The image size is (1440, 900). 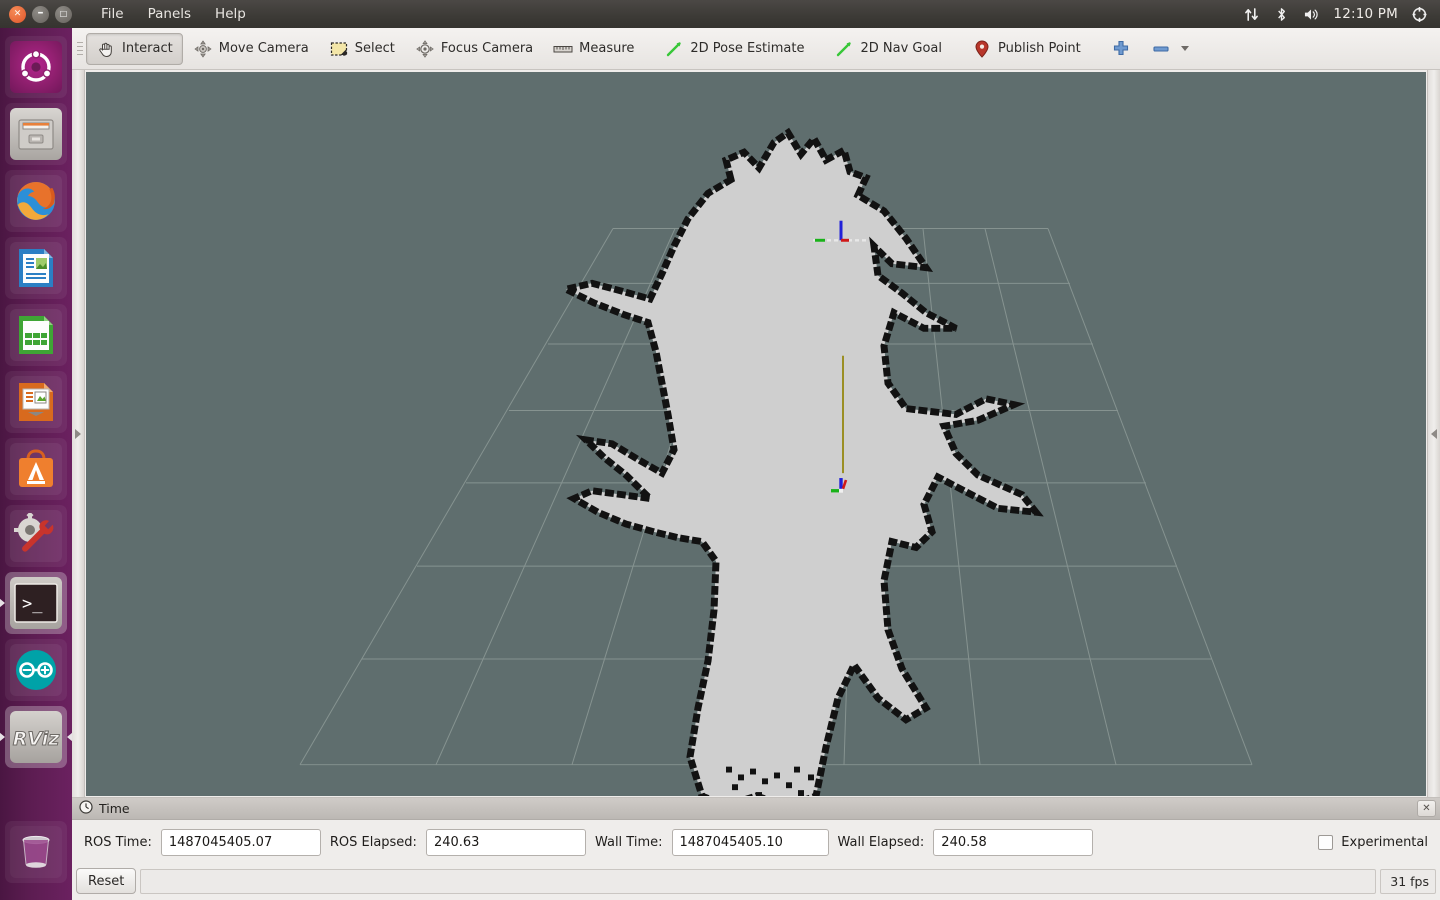 What do you see at coordinates (758, 881) in the screenshot?
I see `status-message-field` at bounding box center [758, 881].